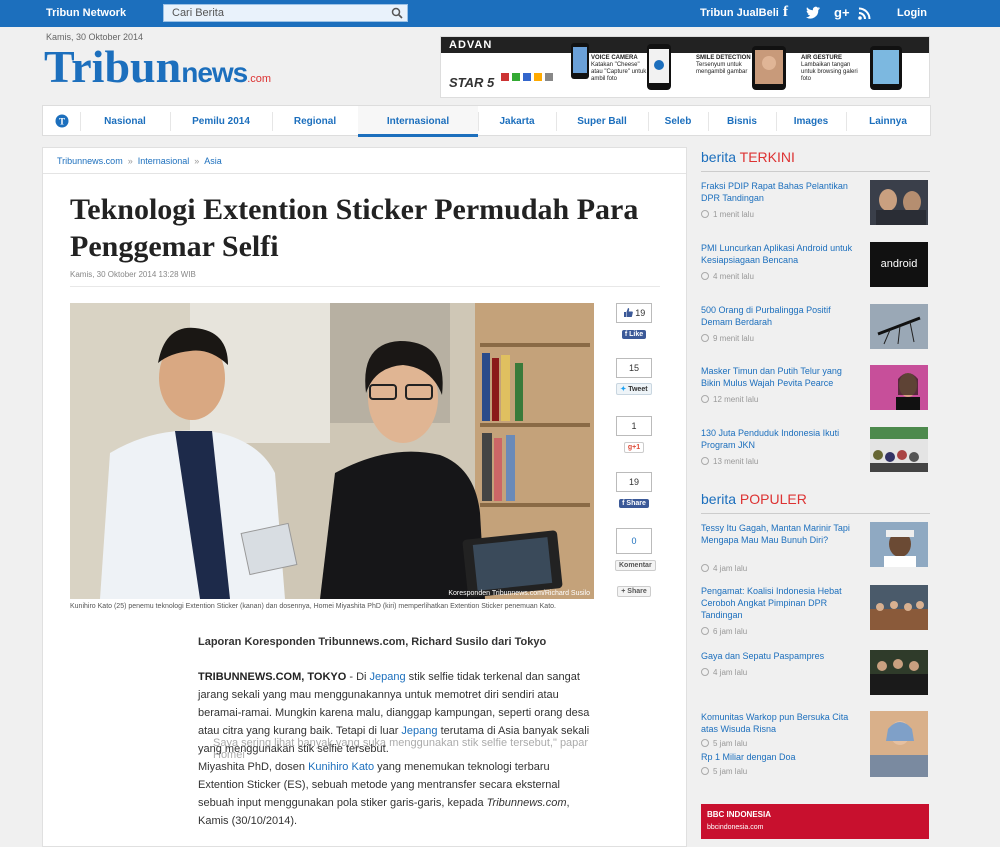 The width and height of the screenshot is (1000, 847). Describe the element at coordinates (742, 121) in the screenshot. I see `nav-item-bisnis: Bisnis` at that location.